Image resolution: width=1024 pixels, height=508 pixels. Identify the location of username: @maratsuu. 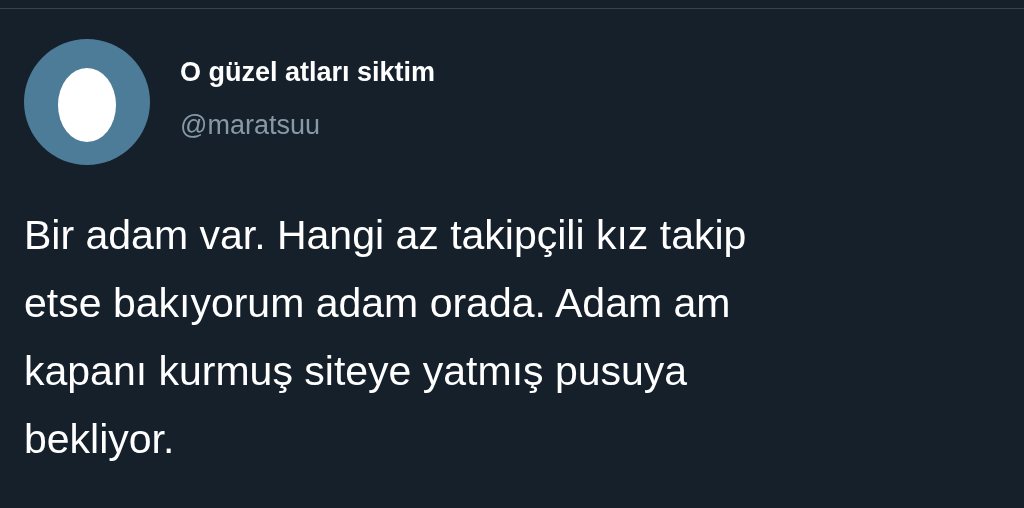
(308, 125).